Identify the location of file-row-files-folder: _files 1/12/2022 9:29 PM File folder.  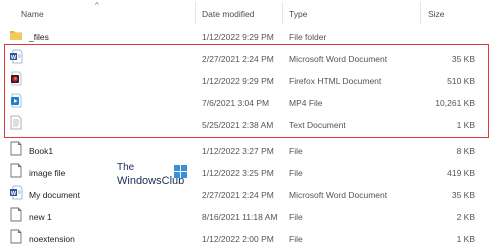
(250, 37).